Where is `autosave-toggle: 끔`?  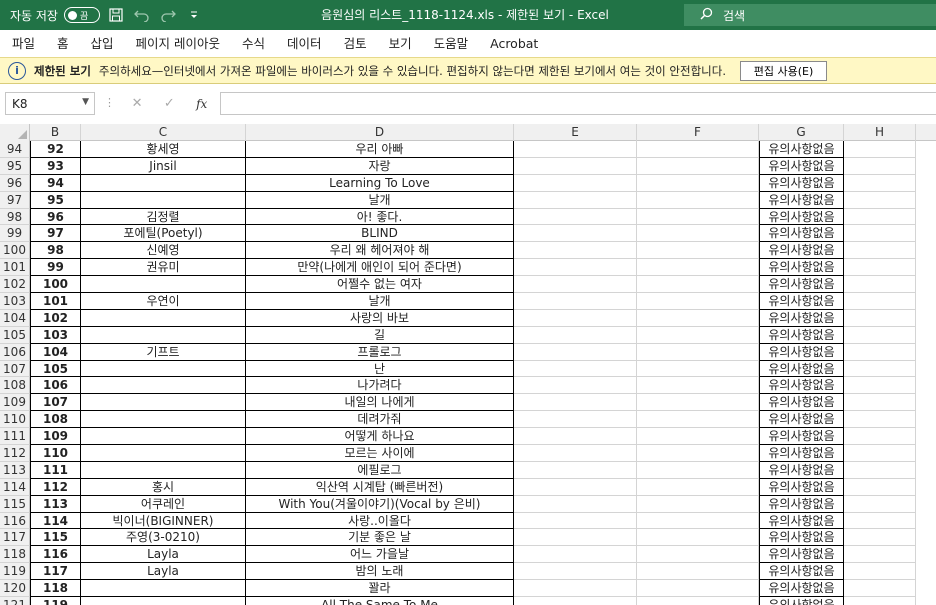
autosave-toggle: 끔 is located at coordinates (81, 15).